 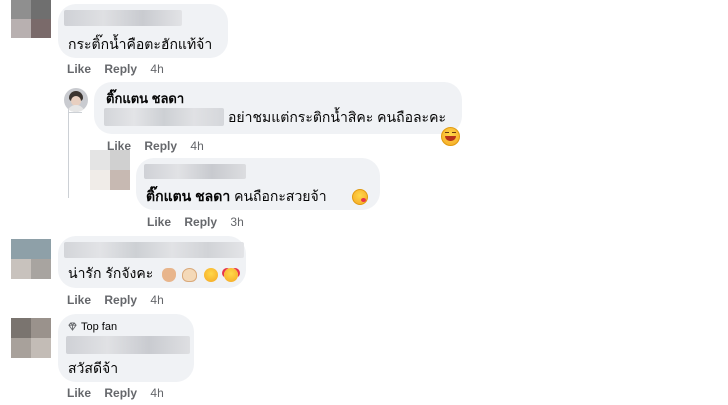 I want to click on reply-bubble: ติ๊กแตน ชลดา คนถือกะสวยจ้า, so click(x=258, y=184).